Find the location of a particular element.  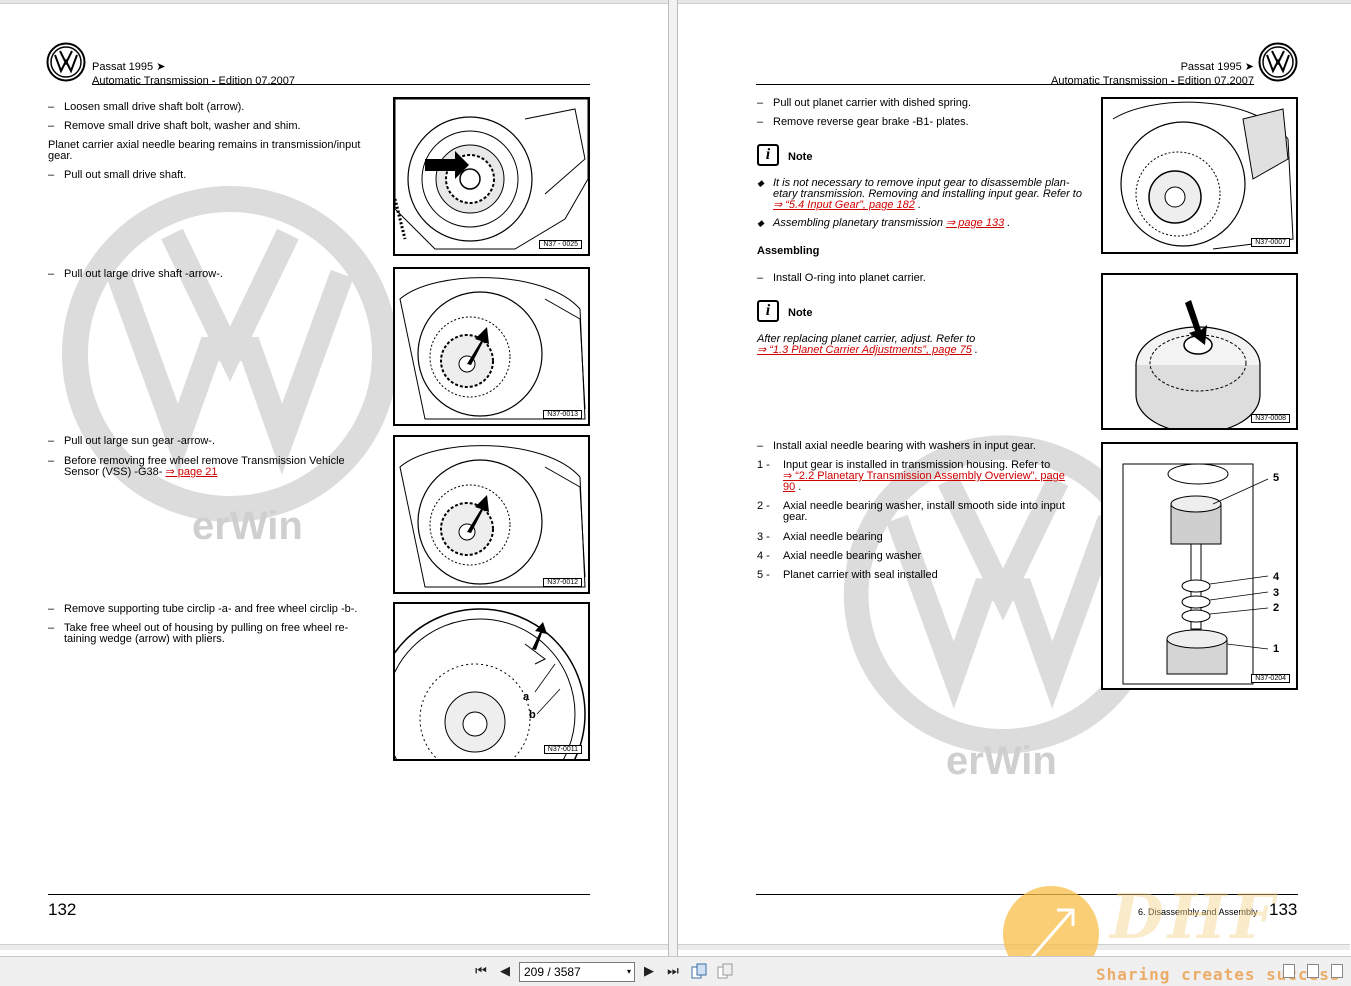

figure-id: N37-0008 is located at coordinates (1270, 418).